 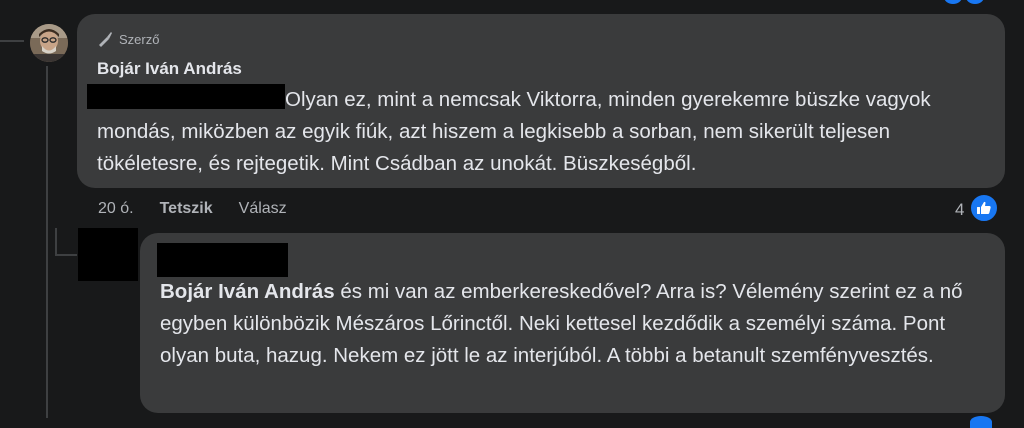 I want to click on author-badge: Szerző, so click(x=127, y=39).